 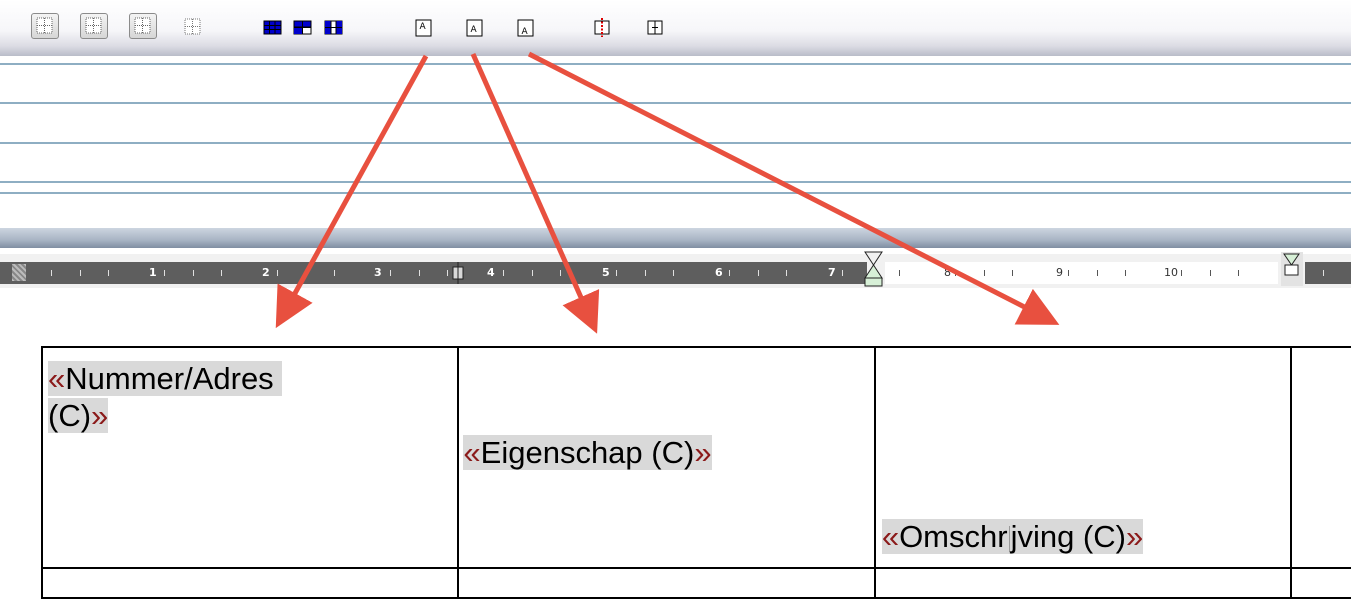 What do you see at coordinates (250, 457) in the screenshot?
I see `table-cell: «Nummer/Adres (C)»` at bounding box center [250, 457].